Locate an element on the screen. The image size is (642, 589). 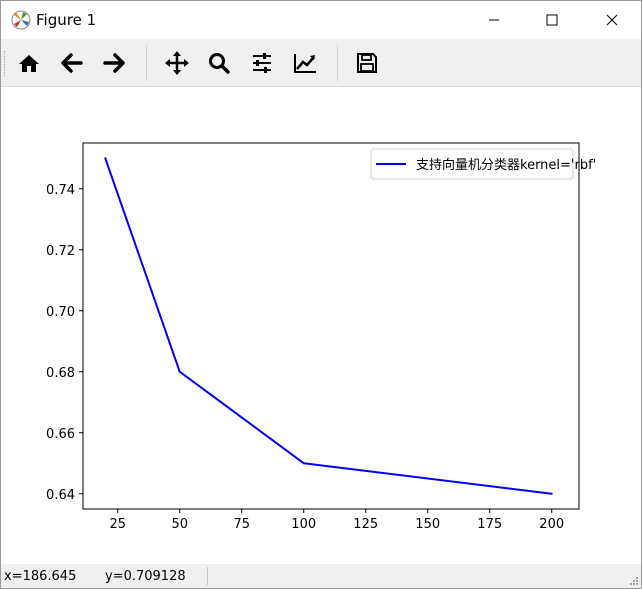
forward-button is located at coordinates (114, 63).